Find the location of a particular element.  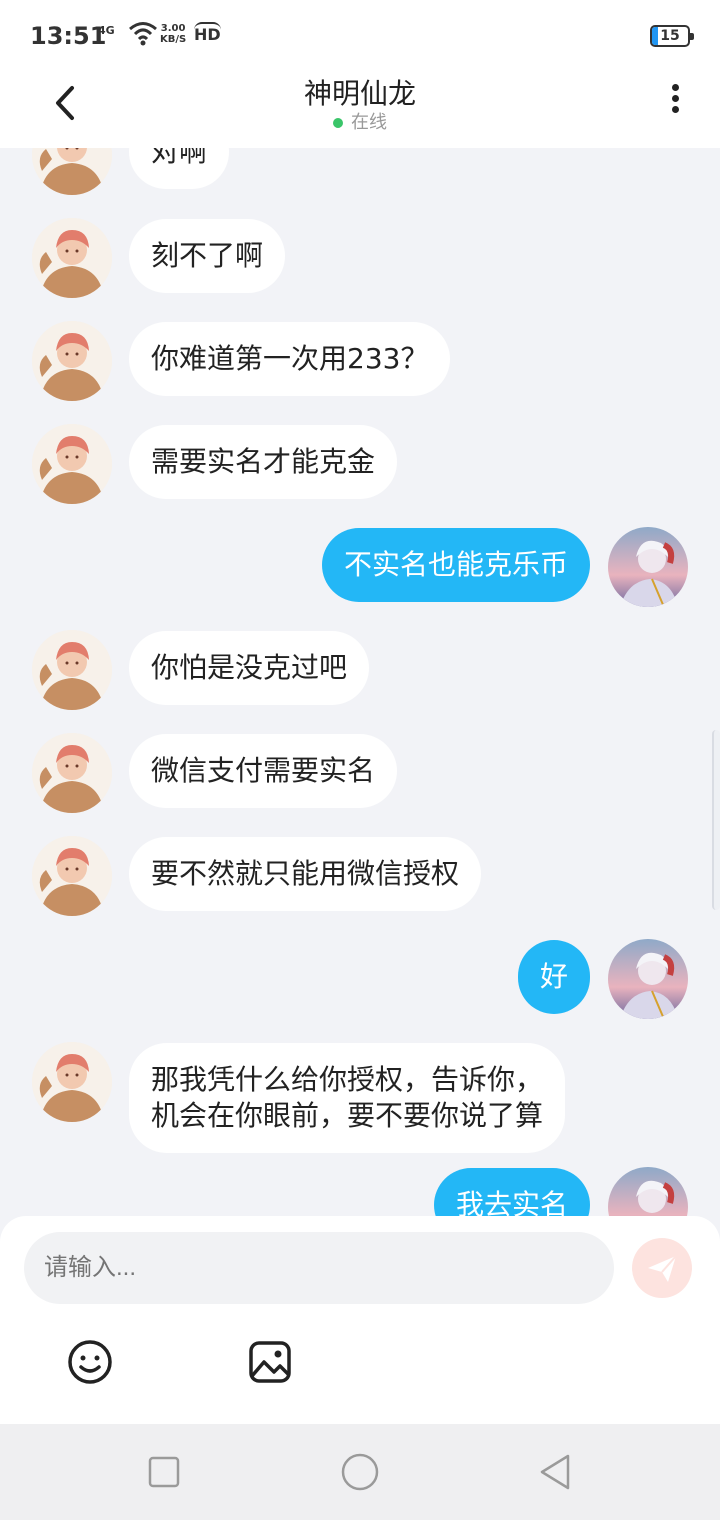

more-options-icon is located at coordinates (675, 100).